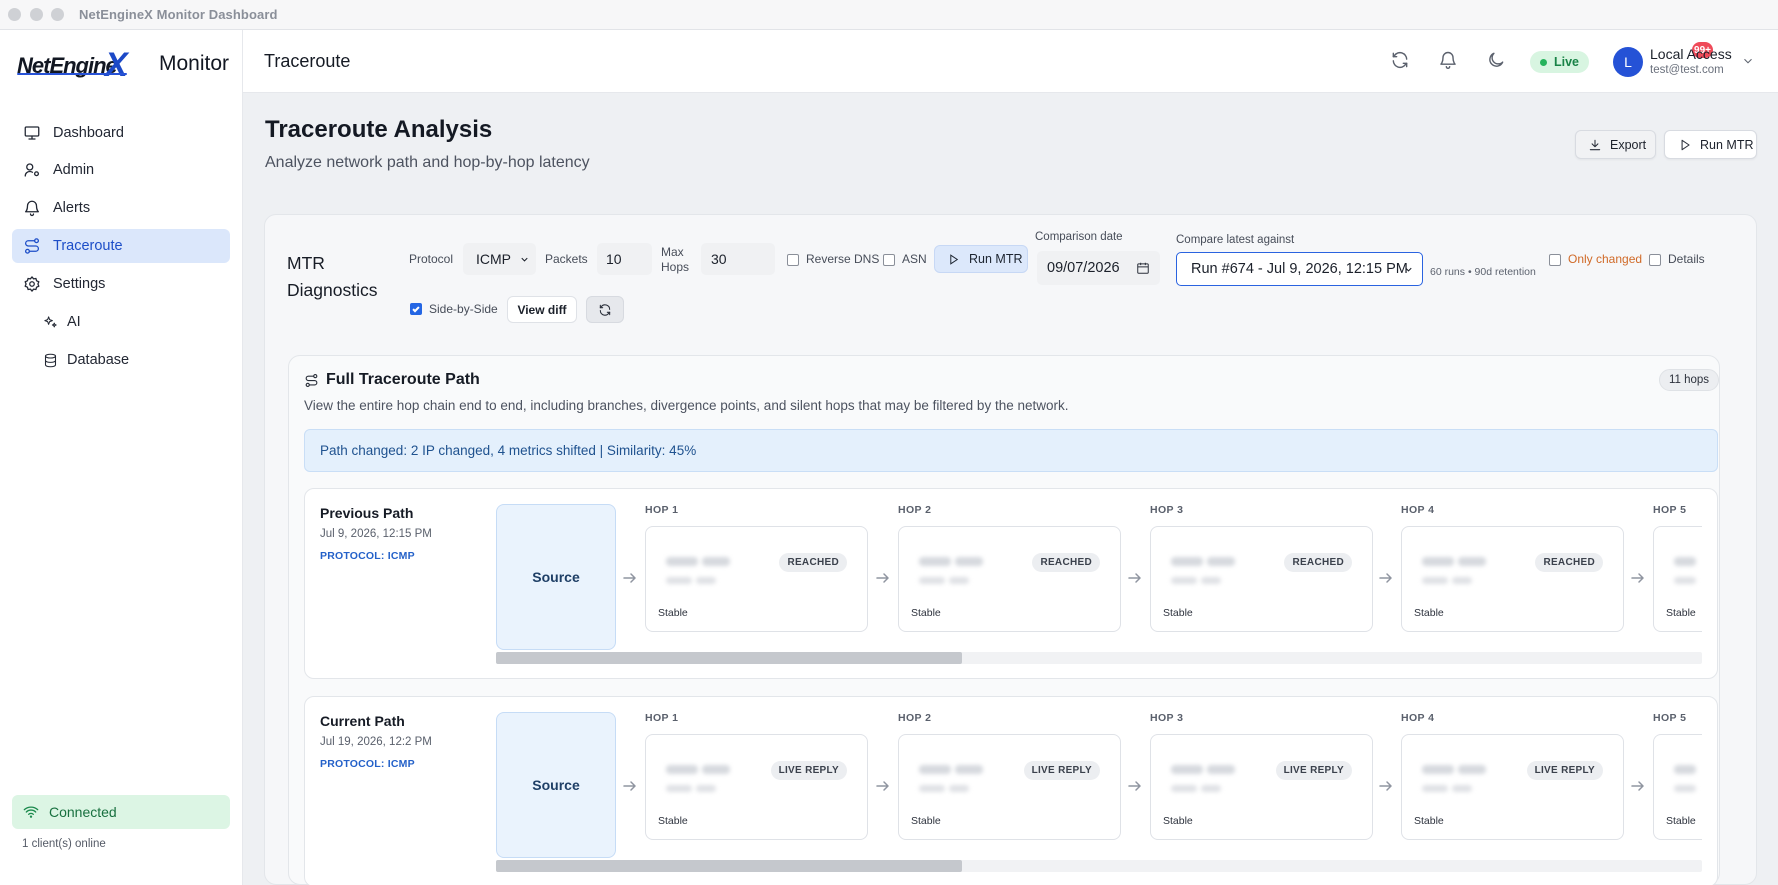 The width and height of the screenshot is (1778, 885). I want to click on refresh-comparison-button, so click(605, 309).